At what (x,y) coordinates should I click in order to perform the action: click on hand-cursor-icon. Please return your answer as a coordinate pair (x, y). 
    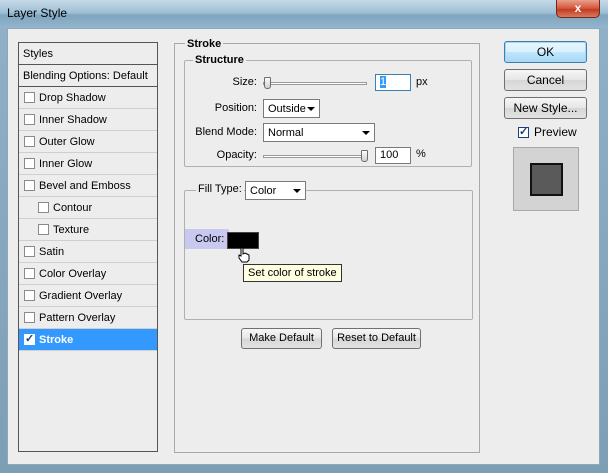
    Looking at the image, I should click on (244, 255).